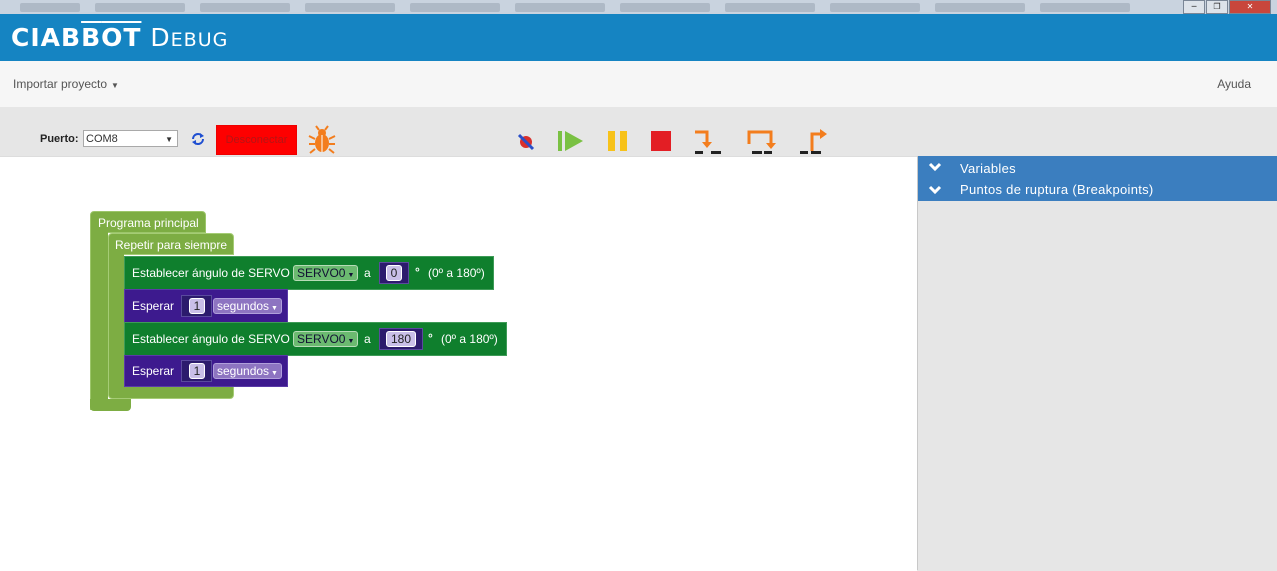 This screenshot has width=1277, height=571. I want to click on main-program-label: Programa principal, so click(148, 223).